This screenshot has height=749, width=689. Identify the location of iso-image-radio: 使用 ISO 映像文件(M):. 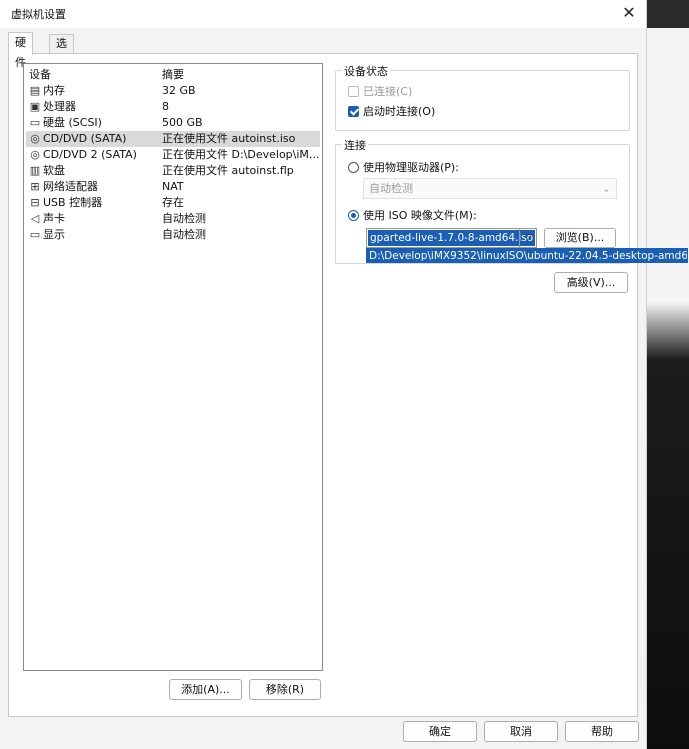
(412, 215).